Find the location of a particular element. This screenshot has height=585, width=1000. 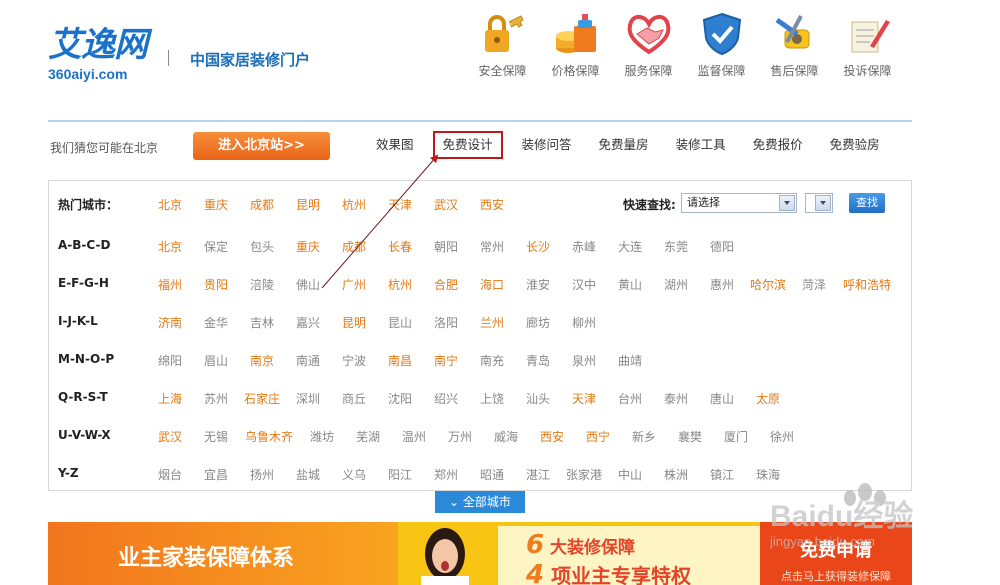

guarantee-aftersales: 售后保障 is located at coordinates (794, 47).